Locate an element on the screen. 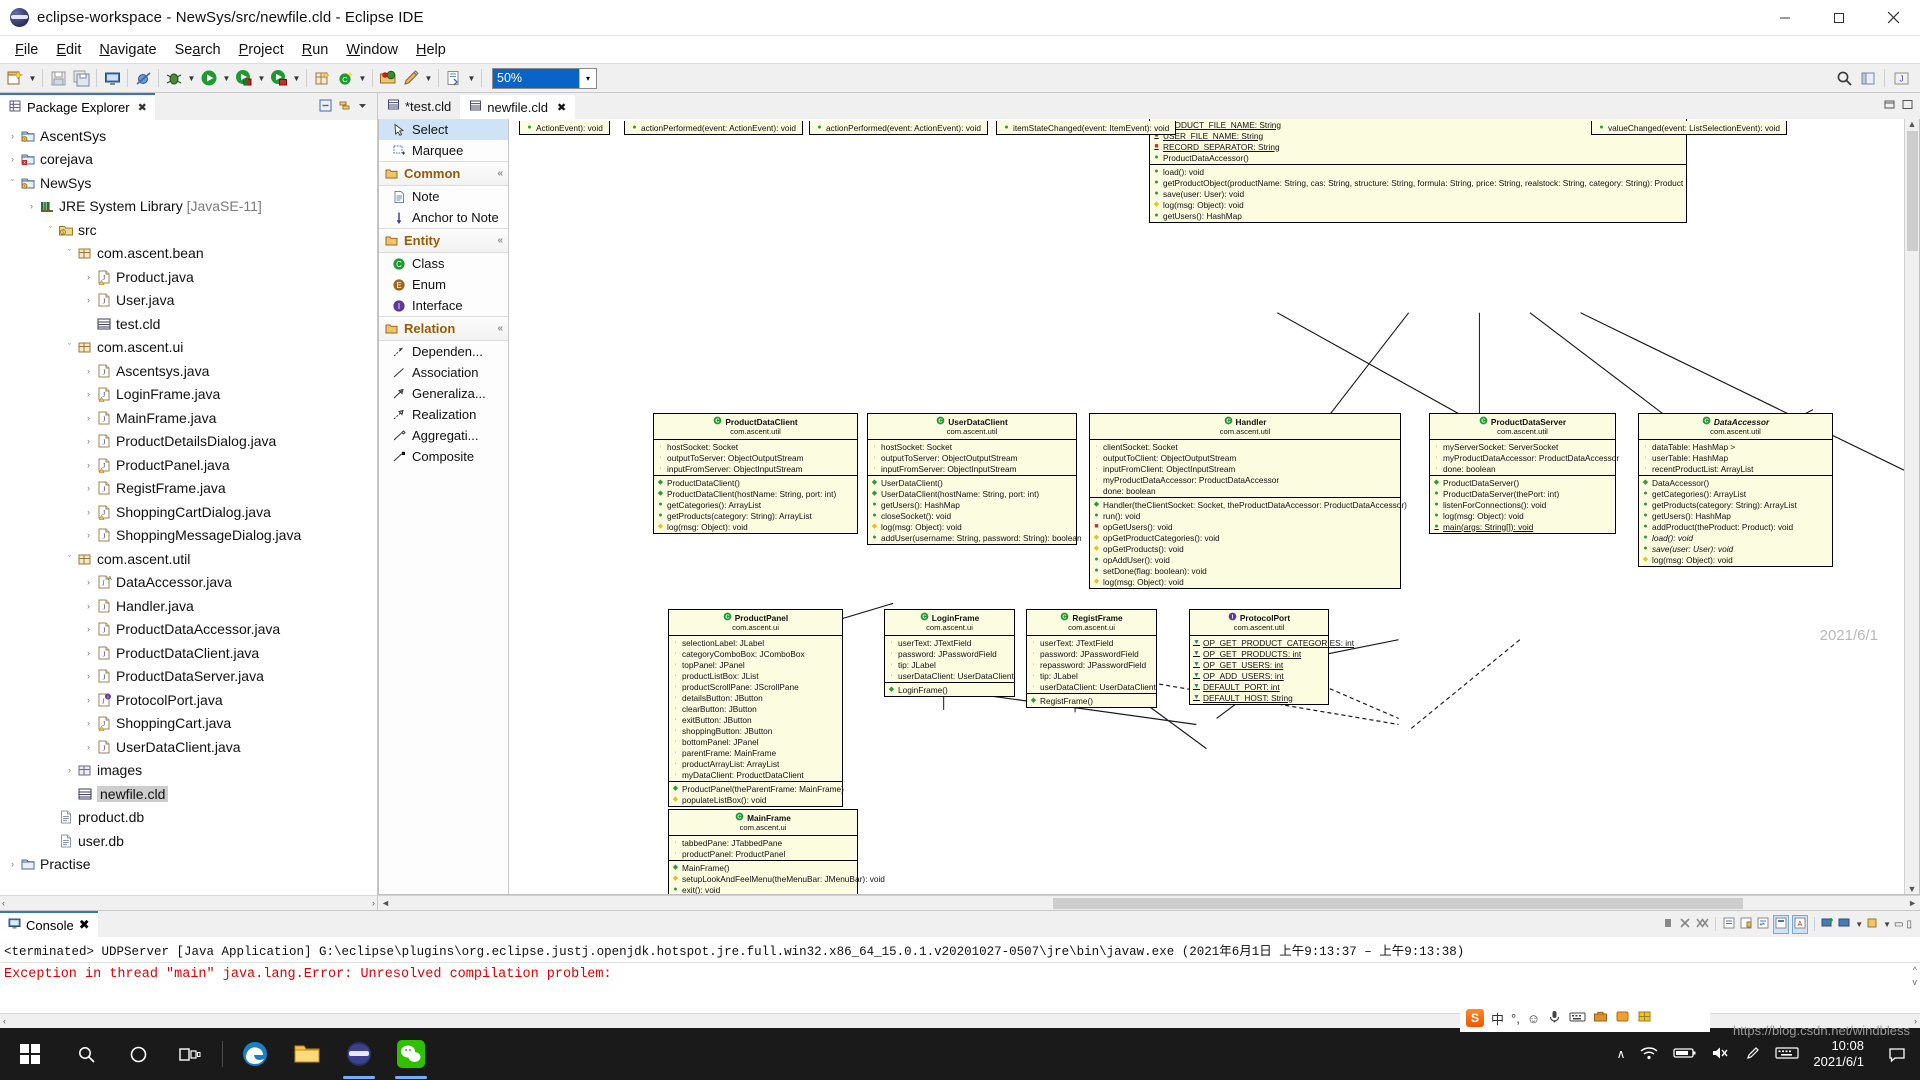 This screenshot has width=1920, height=1080. new-package-icon is located at coordinates (322, 78).